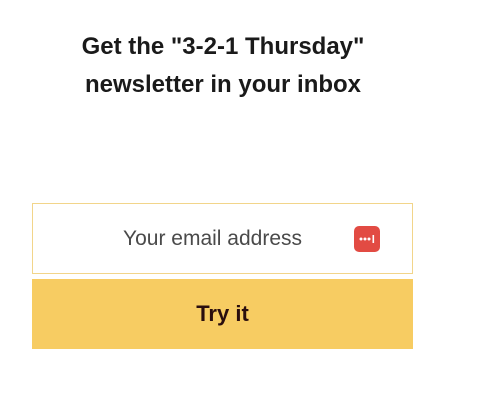 This screenshot has height=414, width=480. What do you see at coordinates (222, 314) in the screenshot?
I see `try-it-button: Try it` at bounding box center [222, 314].